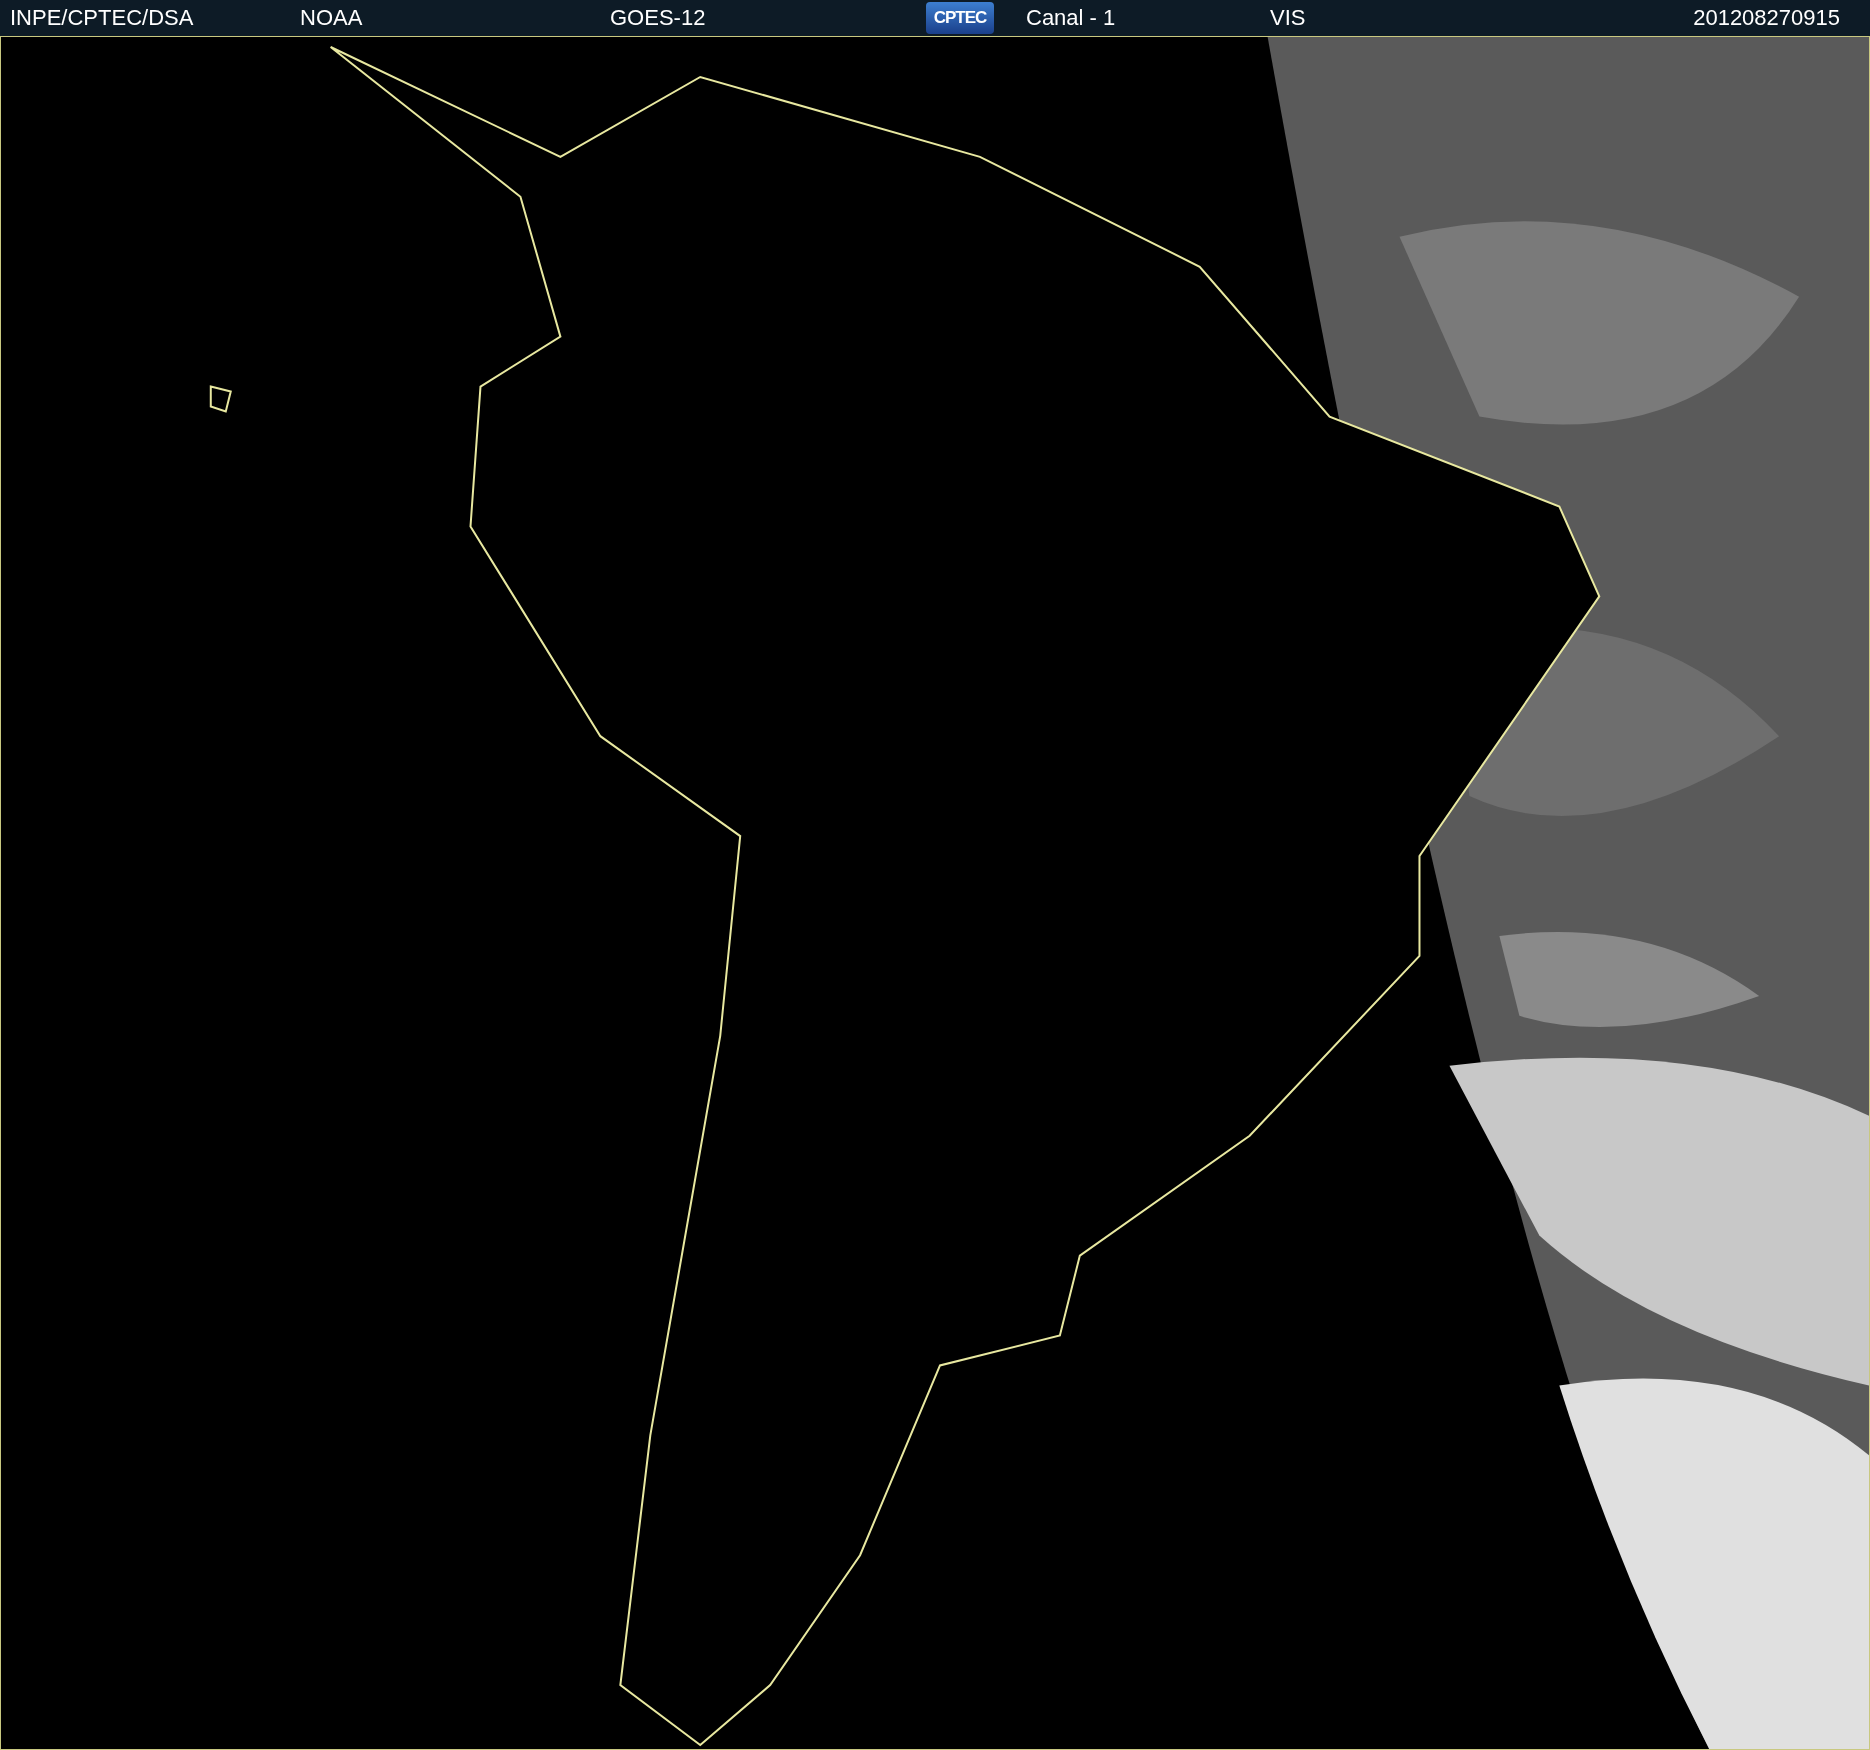  I want to click on timestamp-label: 201208270915, so click(1766, 18).